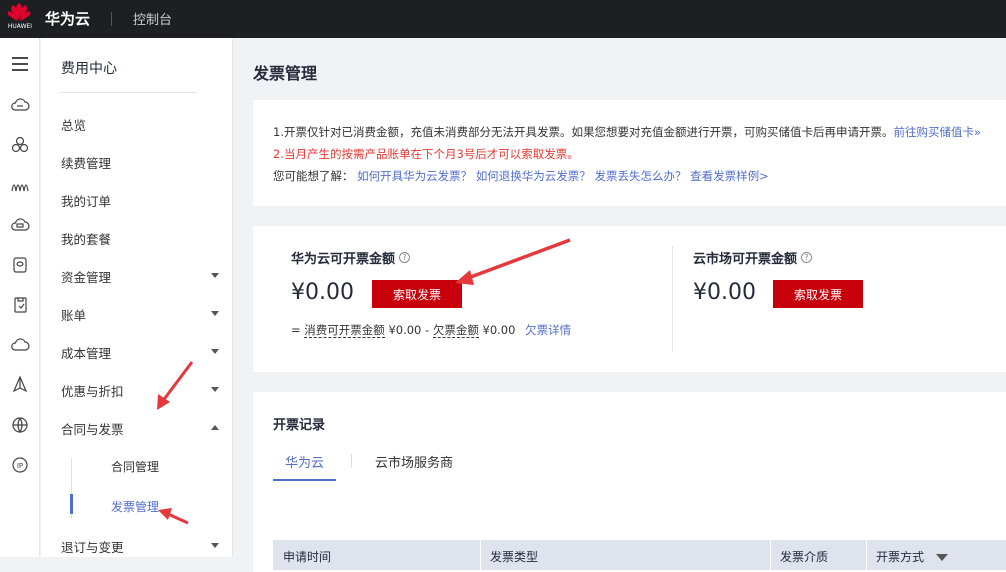 The height and width of the screenshot is (572, 1006). What do you see at coordinates (67, 18) in the screenshot?
I see `cloud-name: 华为云` at bounding box center [67, 18].